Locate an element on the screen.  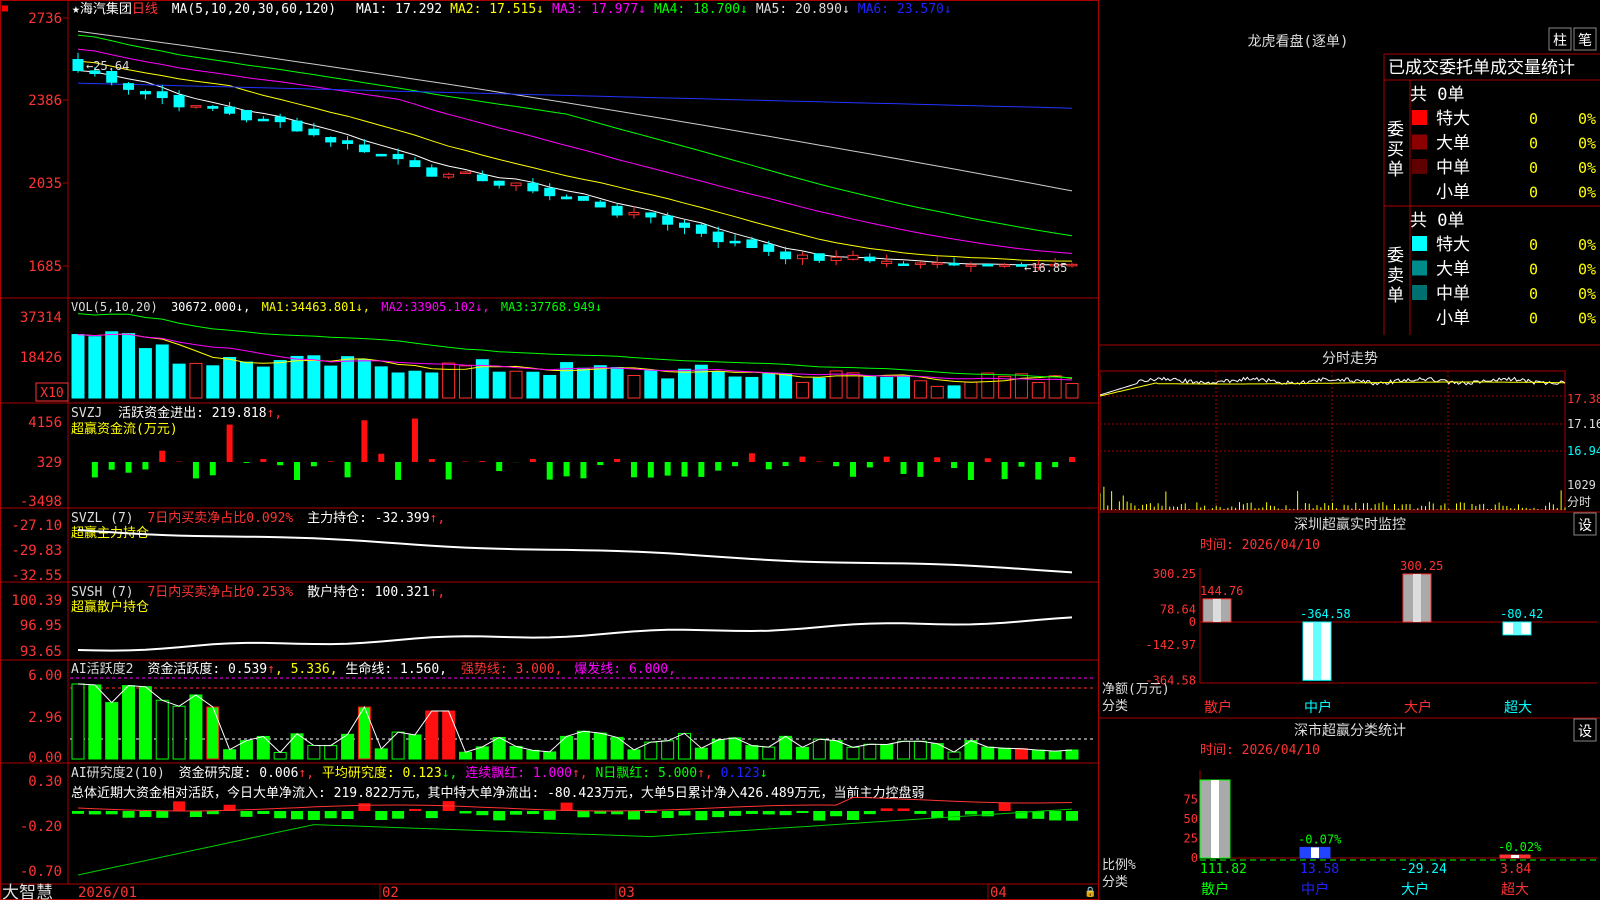
sz-class-bar-highlight is located at coordinates (1515, 856).